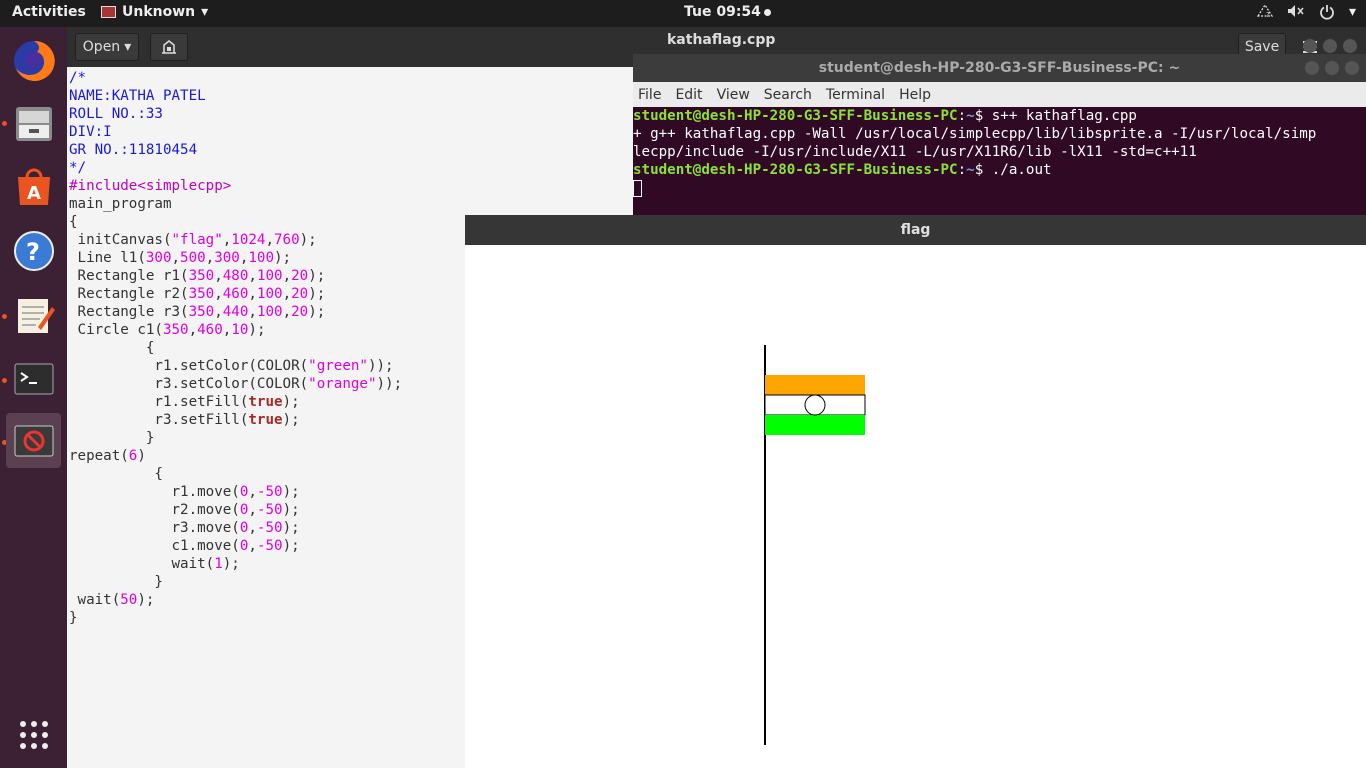 The height and width of the screenshot is (768, 1366). I want to click on flag-stripe-middle, so click(815, 405).